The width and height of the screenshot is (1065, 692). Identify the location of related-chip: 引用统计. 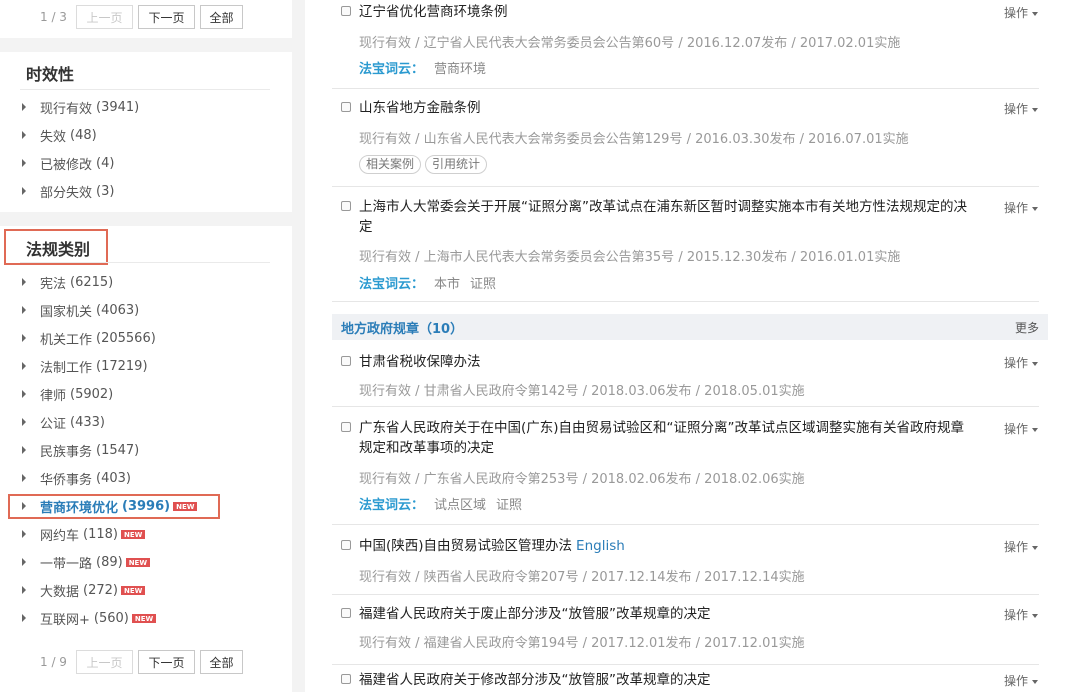
(456, 164).